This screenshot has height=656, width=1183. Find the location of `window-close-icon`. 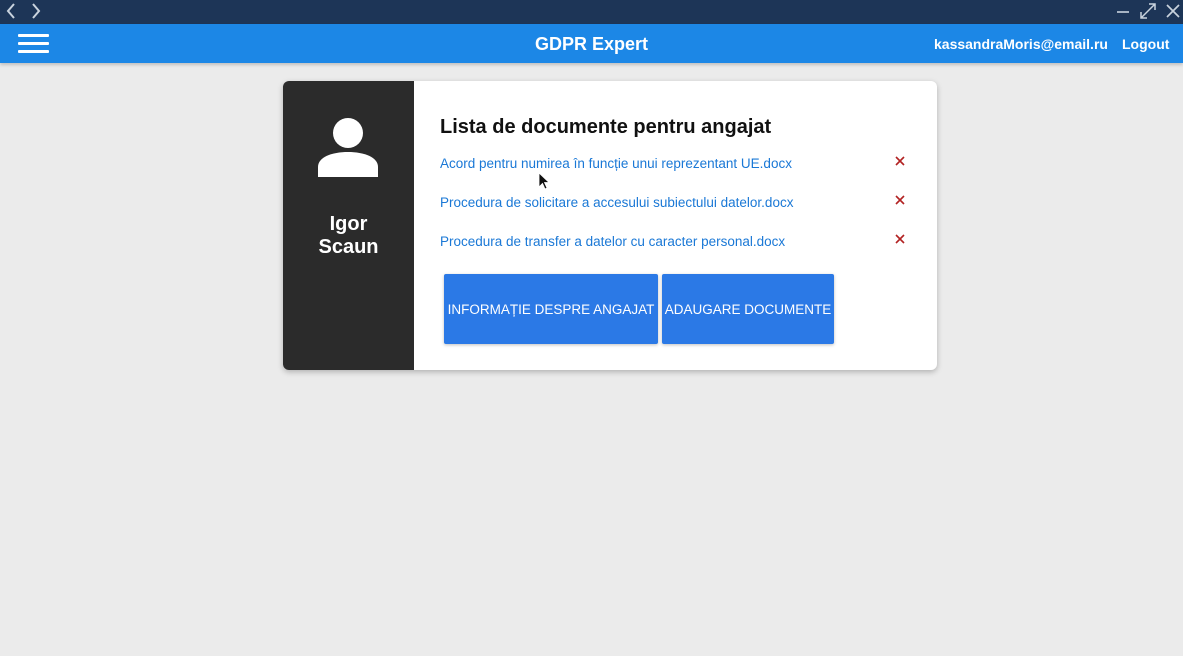

window-close-icon is located at coordinates (1172, 11).